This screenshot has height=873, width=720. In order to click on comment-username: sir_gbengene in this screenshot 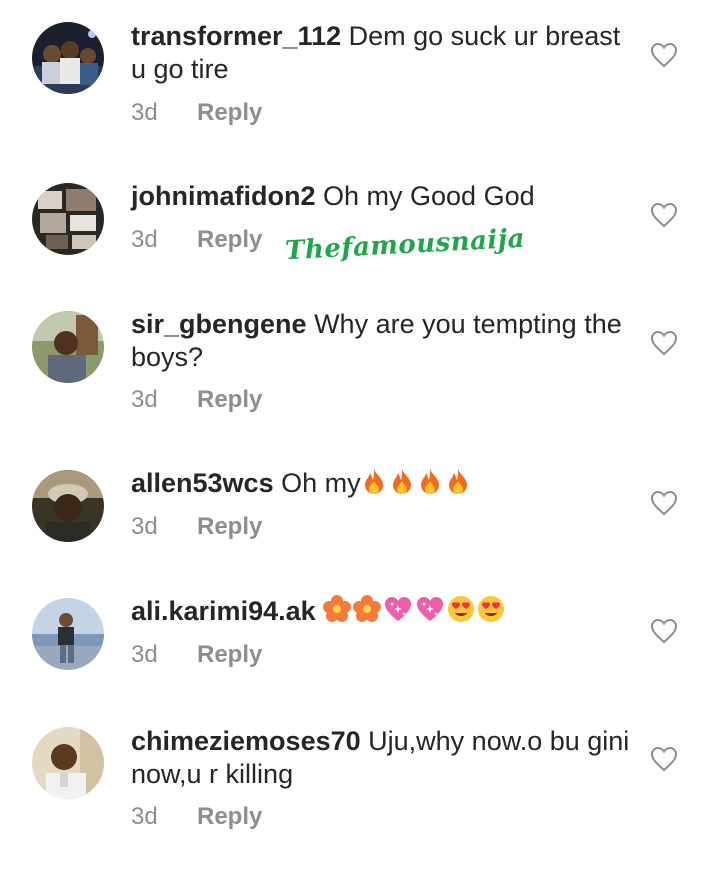, I will do `click(219, 324)`.